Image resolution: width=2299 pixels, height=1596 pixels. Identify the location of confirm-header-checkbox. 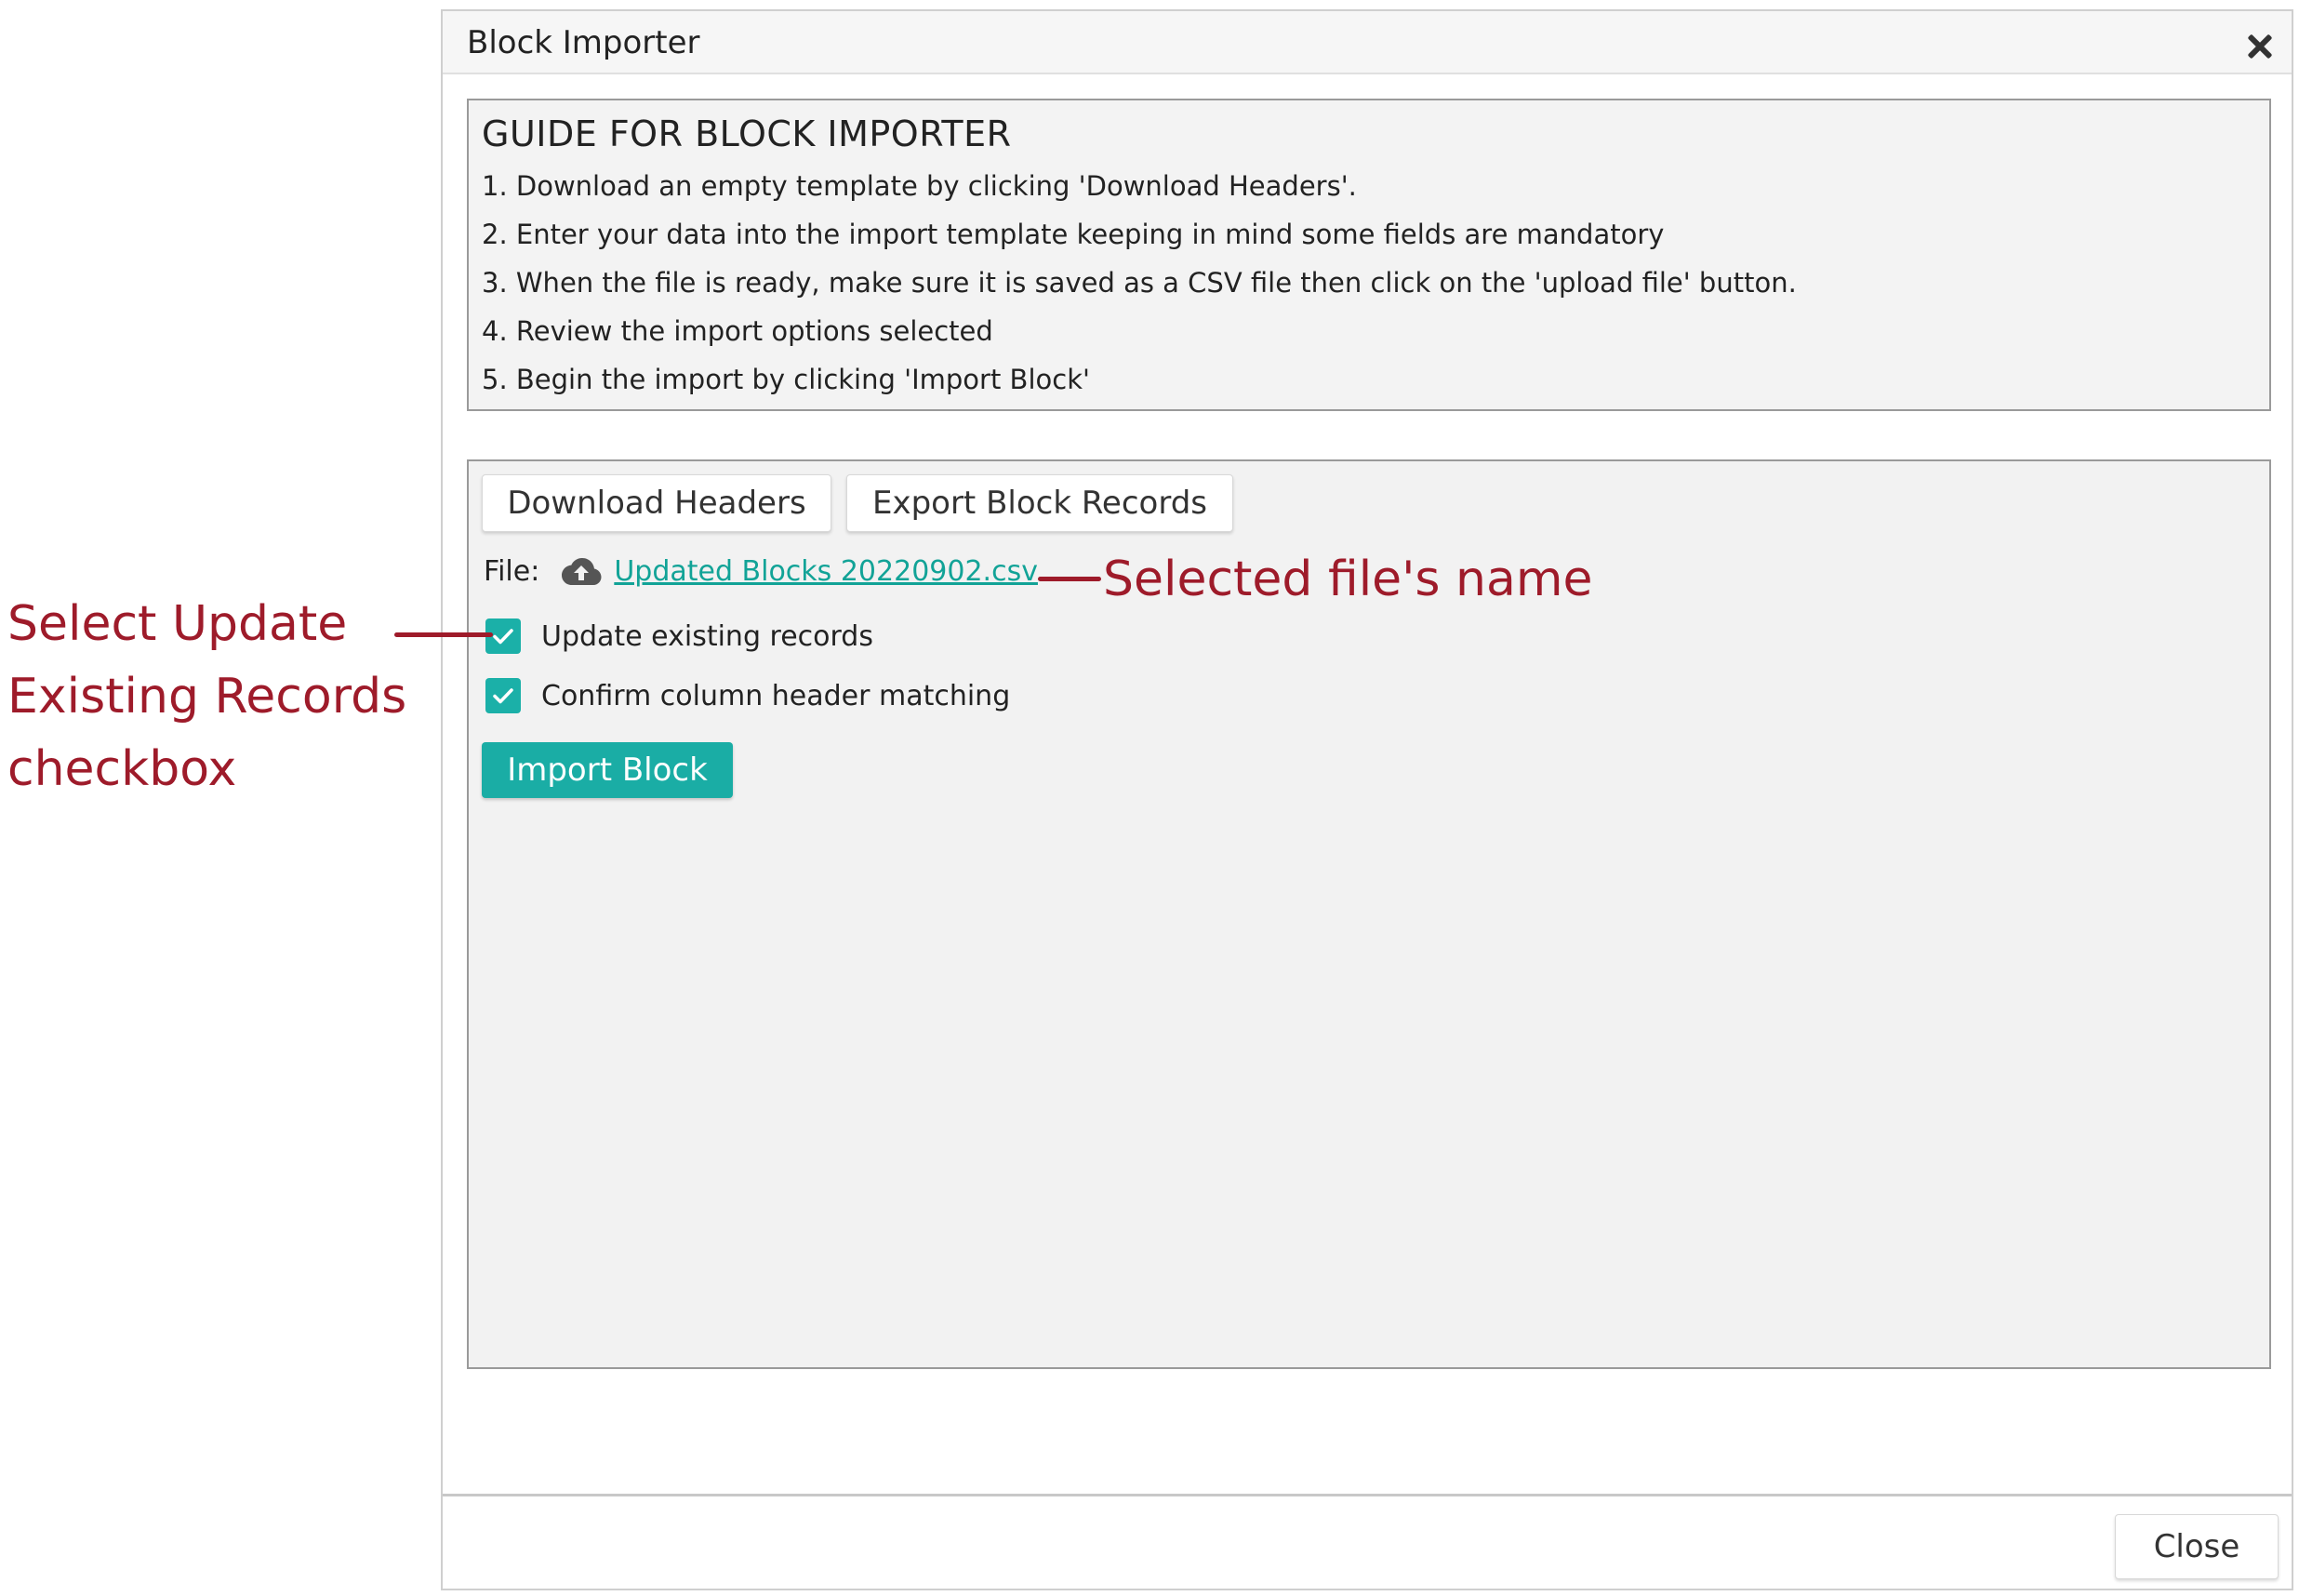
(503, 696).